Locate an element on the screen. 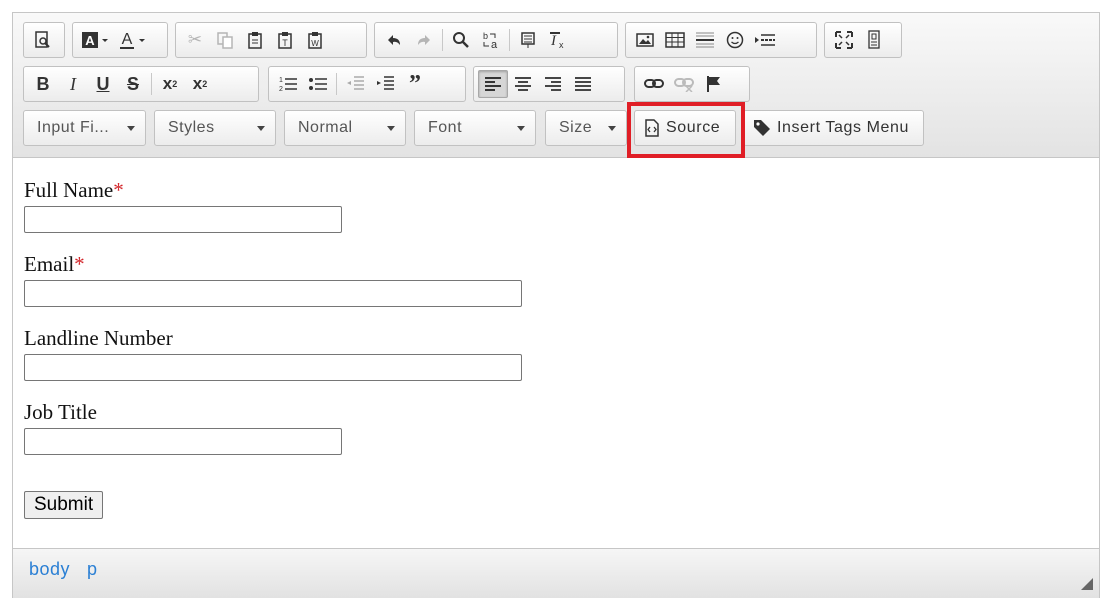  superscript-icon: x2 is located at coordinates (200, 84).